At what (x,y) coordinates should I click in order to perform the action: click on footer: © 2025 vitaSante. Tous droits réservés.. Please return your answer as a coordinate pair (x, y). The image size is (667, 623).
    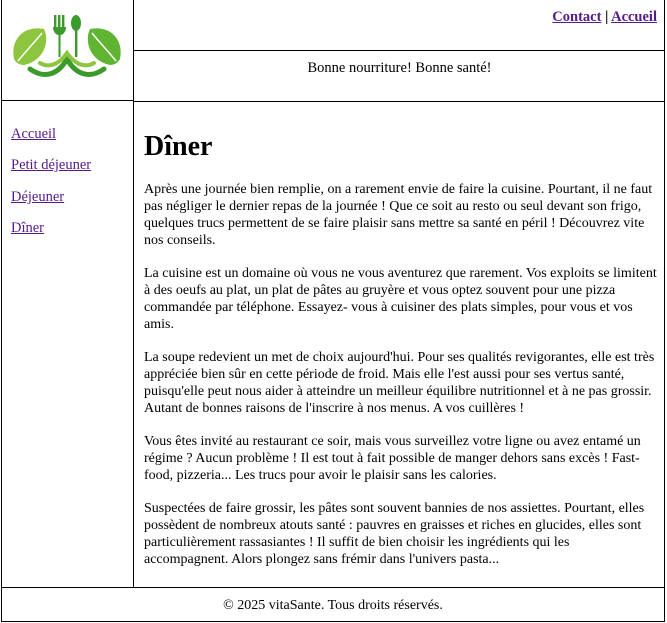
    Looking at the image, I should click on (333, 604).